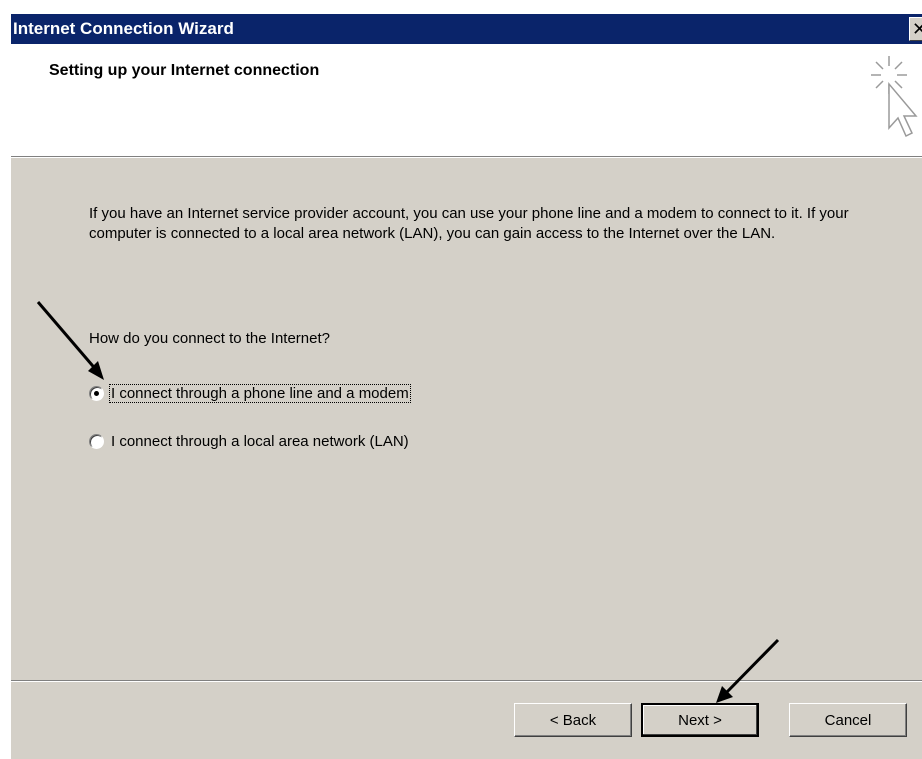 This screenshot has height=759, width=922. I want to click on wizard-header: Setting up your Internet connection, so click(466, 100).